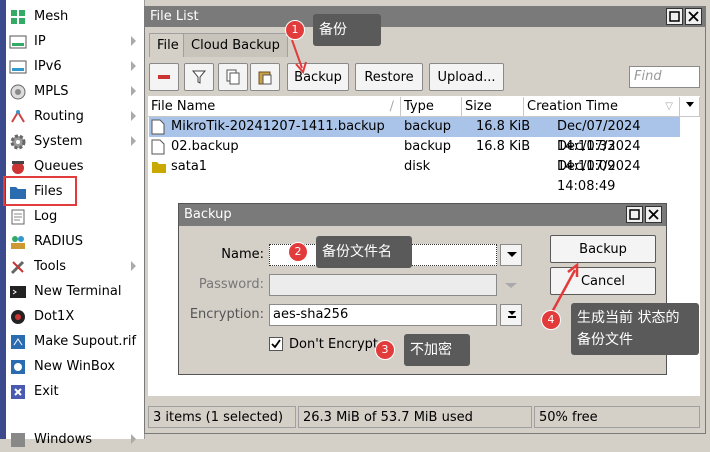 This screenshot has width=710, height=452. What do you see at coordinates (298, 252) in the screenshot?
I see `annotation-number-2: 2` at bounding box center [298, 252].